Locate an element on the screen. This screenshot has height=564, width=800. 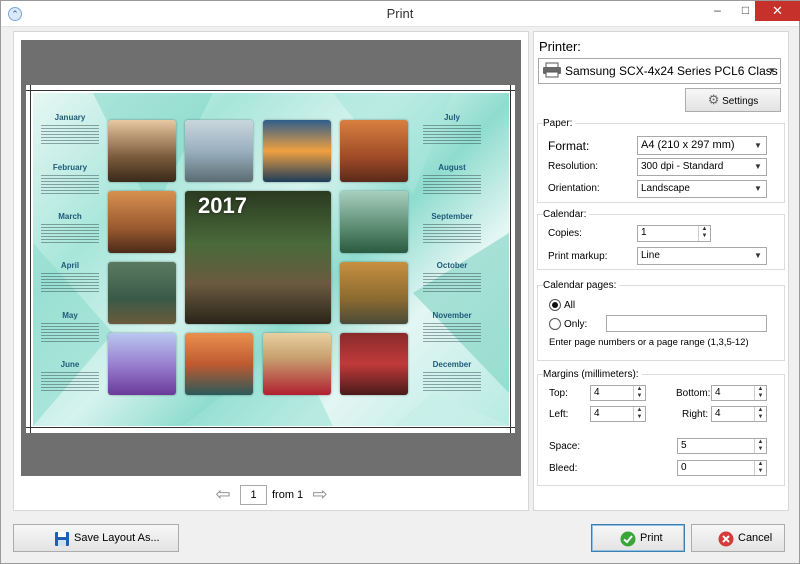
crop-line-top is located at coordinates (270, 90).